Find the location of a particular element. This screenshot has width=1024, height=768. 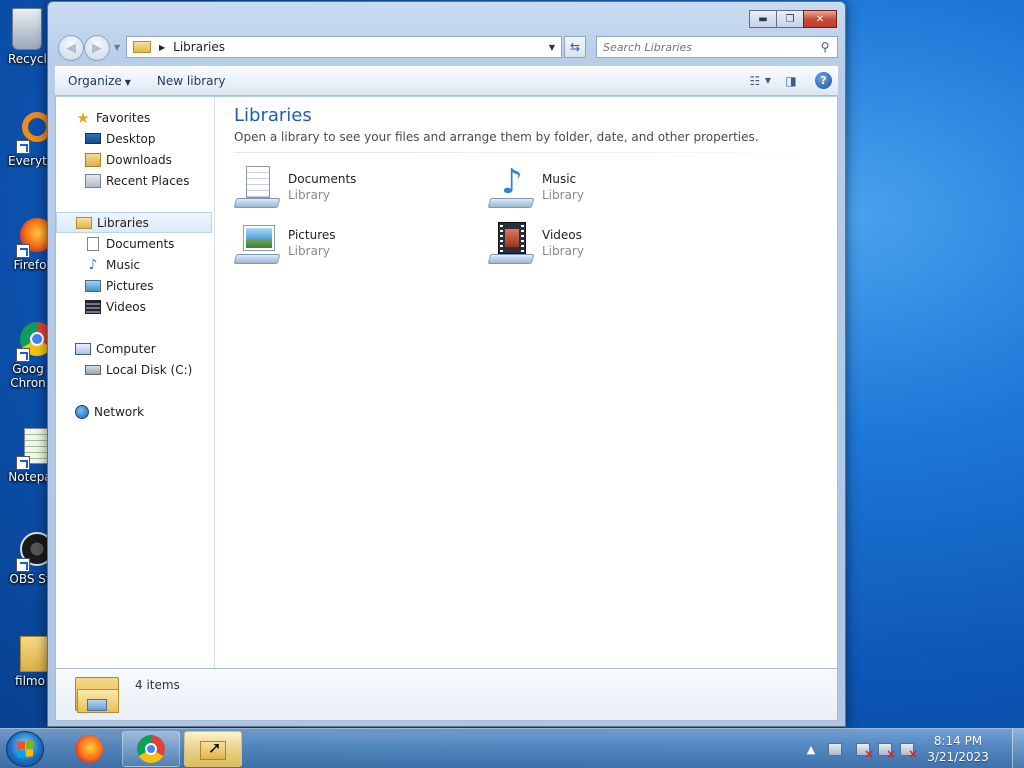

action-center-warning-icon is located at coordinates (865, 751).